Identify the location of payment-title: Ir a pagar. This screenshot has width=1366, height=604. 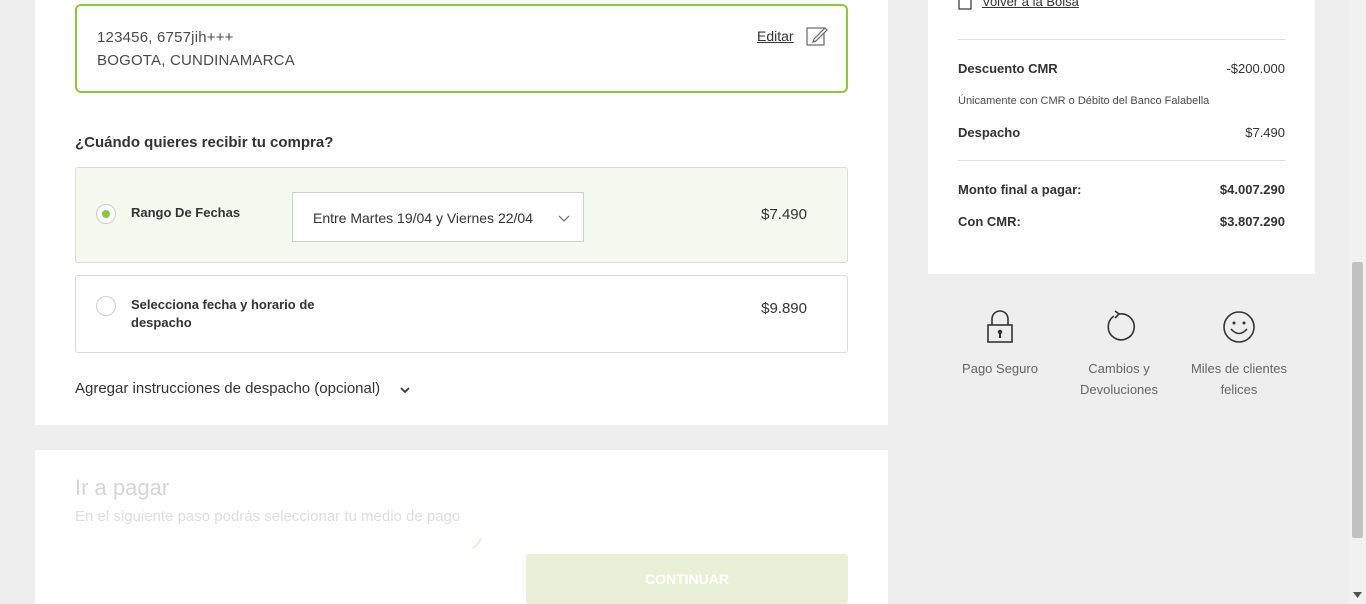
(122, 487).